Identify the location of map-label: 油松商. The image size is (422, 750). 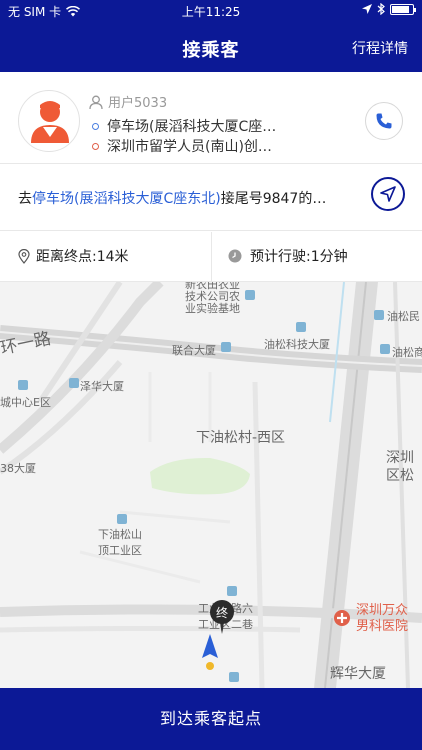
(407, 352).